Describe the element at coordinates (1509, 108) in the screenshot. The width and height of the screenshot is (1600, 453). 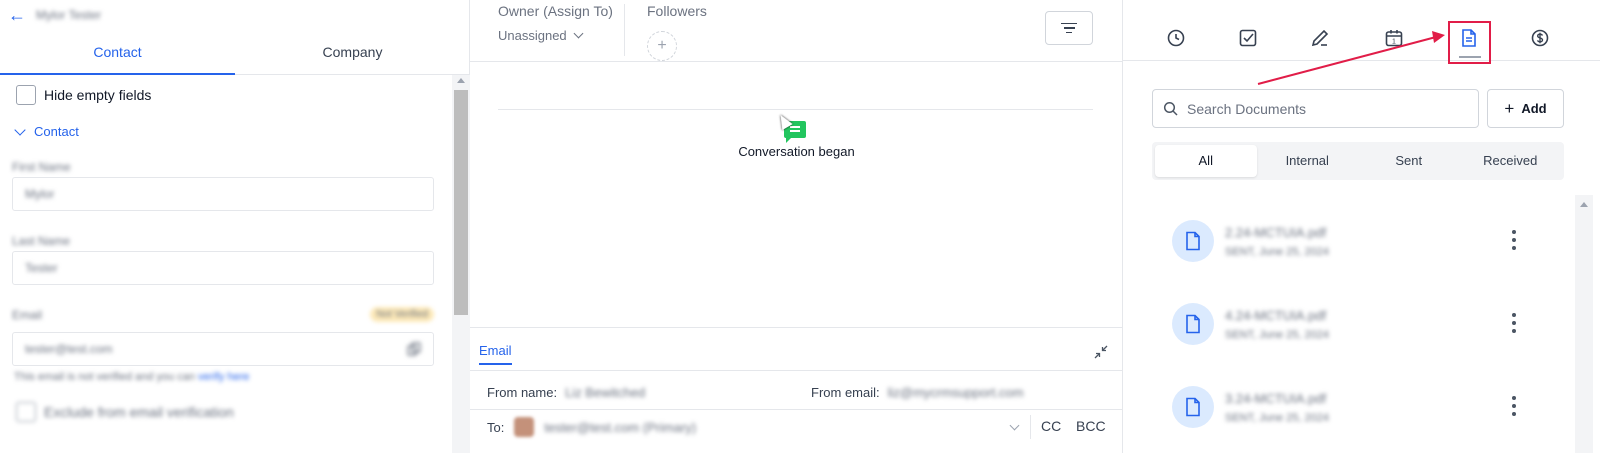
I see `plus-icon: +` at that location.